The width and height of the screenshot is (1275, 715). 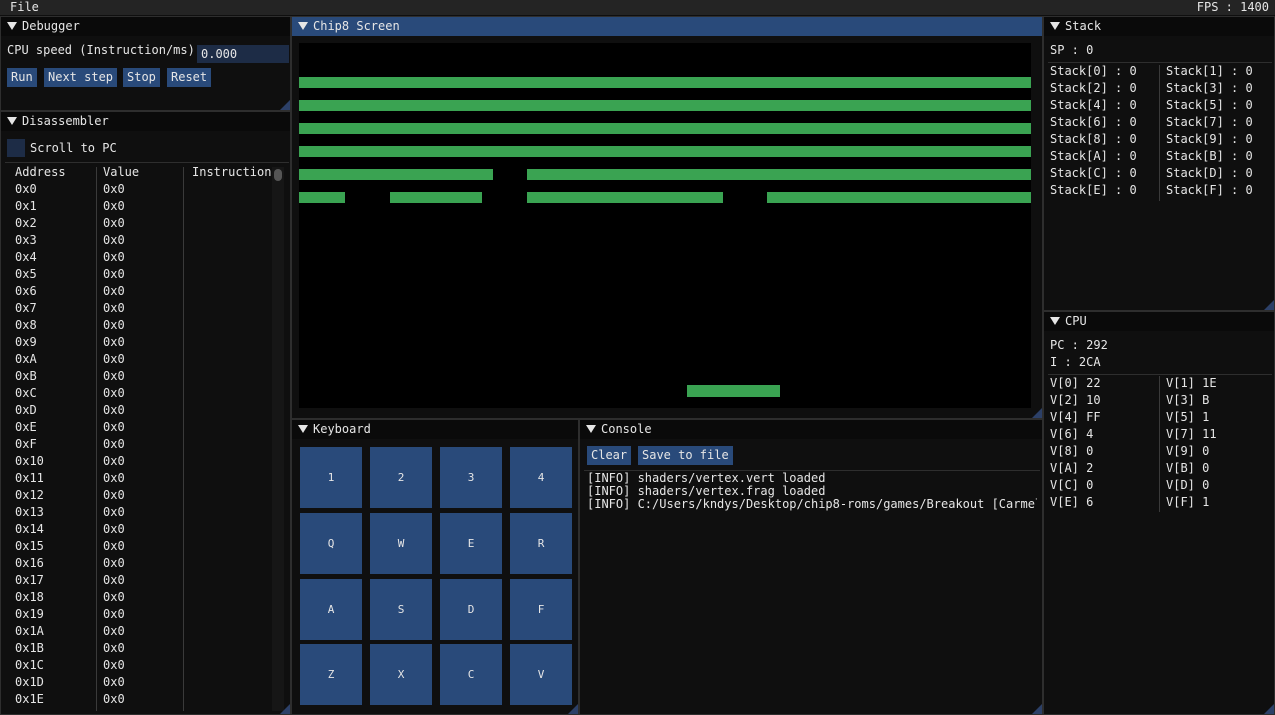 What do you see at coordinates (401, 543) in the screenshot?
I see `key-w: W` at bounding box center [401, 543].